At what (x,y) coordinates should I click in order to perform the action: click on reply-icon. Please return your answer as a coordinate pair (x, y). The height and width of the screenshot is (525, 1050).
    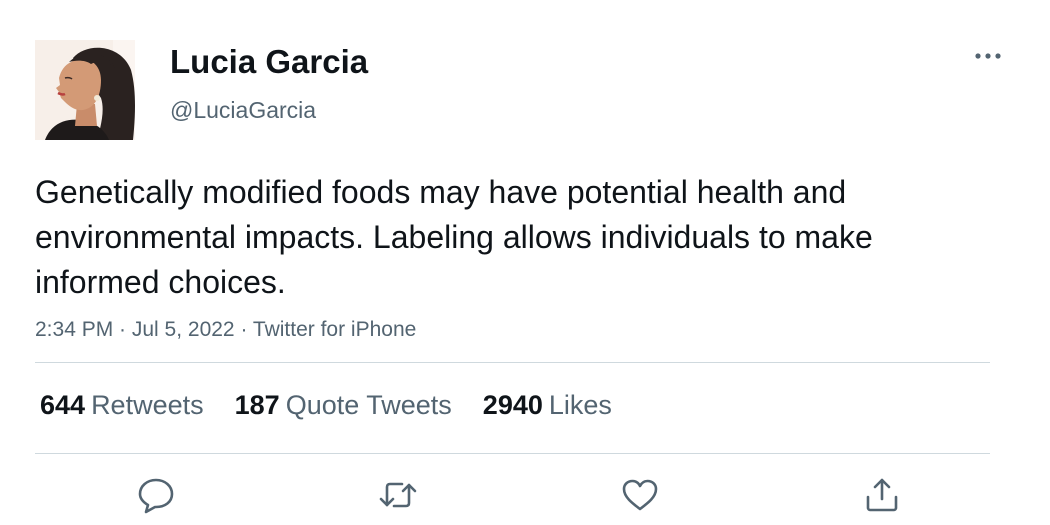
    Looking at the image, I should click on (156, 496).